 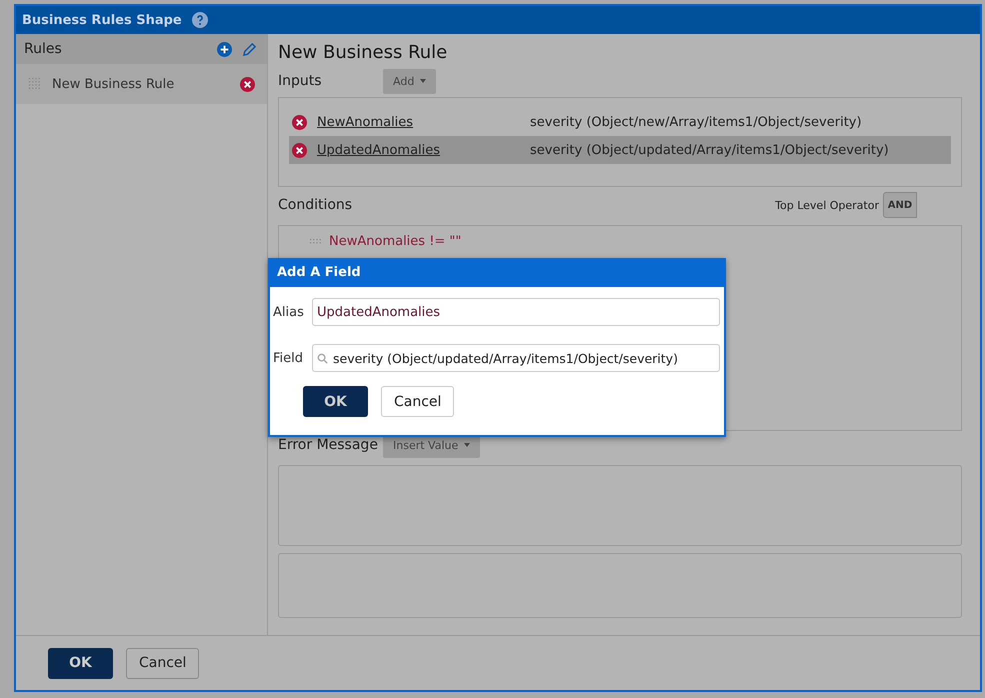 I want to click on rule-title: New Business Rule, so click(x=363, y=52).